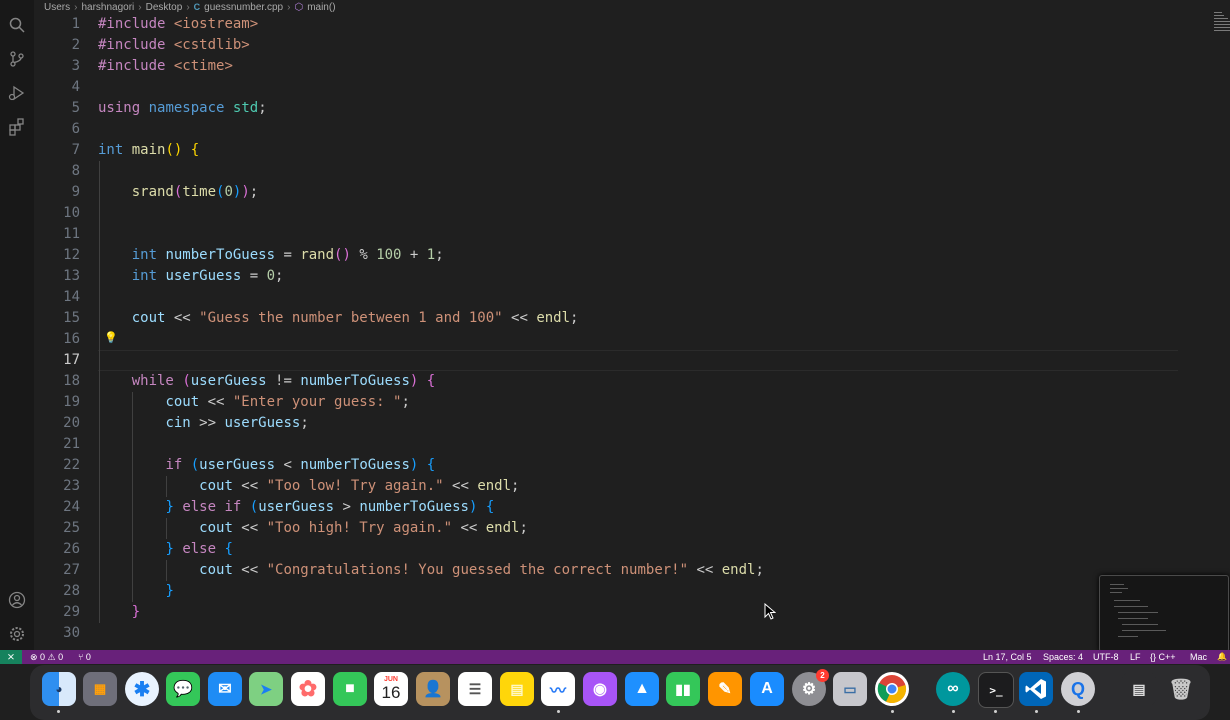 The height and width of the screenshot is (720, 1230). What do you see at coordinates (604, 381) in the screenshot?
I see `code-line: 18 while (userGuess != numberToGuess) {` at bounding box center [604, 381].